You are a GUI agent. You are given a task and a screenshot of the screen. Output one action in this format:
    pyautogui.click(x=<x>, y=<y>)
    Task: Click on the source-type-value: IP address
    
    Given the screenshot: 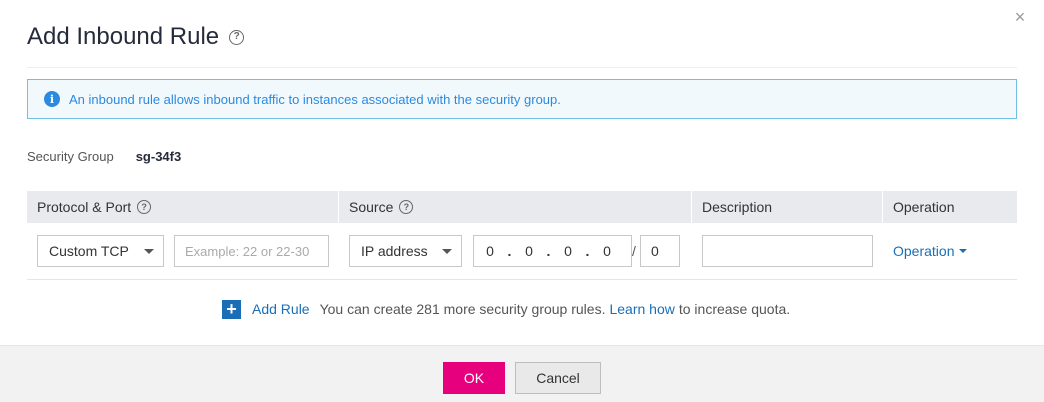 What is the action you would take?
    pyautogui.click(x=394, y=251)
    